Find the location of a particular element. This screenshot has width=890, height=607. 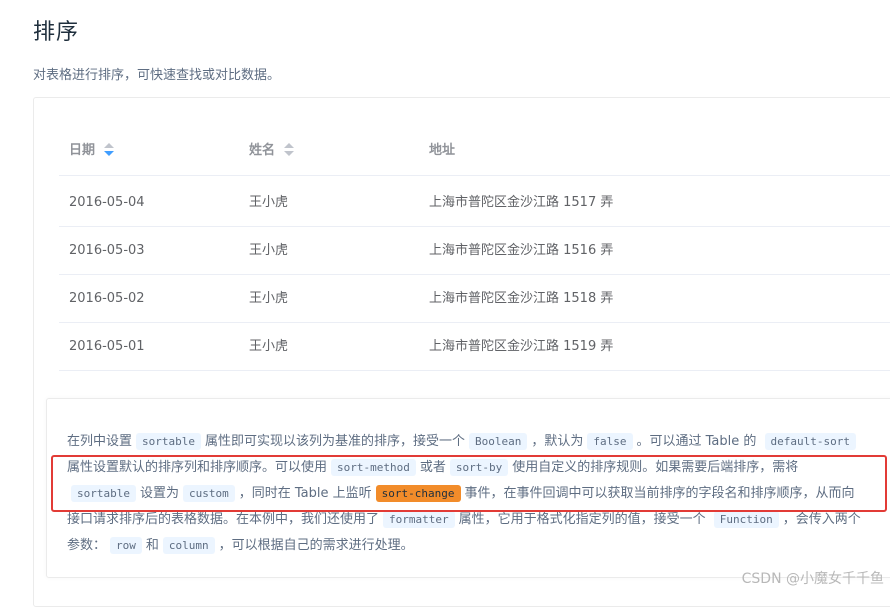

table-row: 2016-05-04 王小虎 上海市普陀区金沙江路 1517 弄 is located at coordinates (474, 203).